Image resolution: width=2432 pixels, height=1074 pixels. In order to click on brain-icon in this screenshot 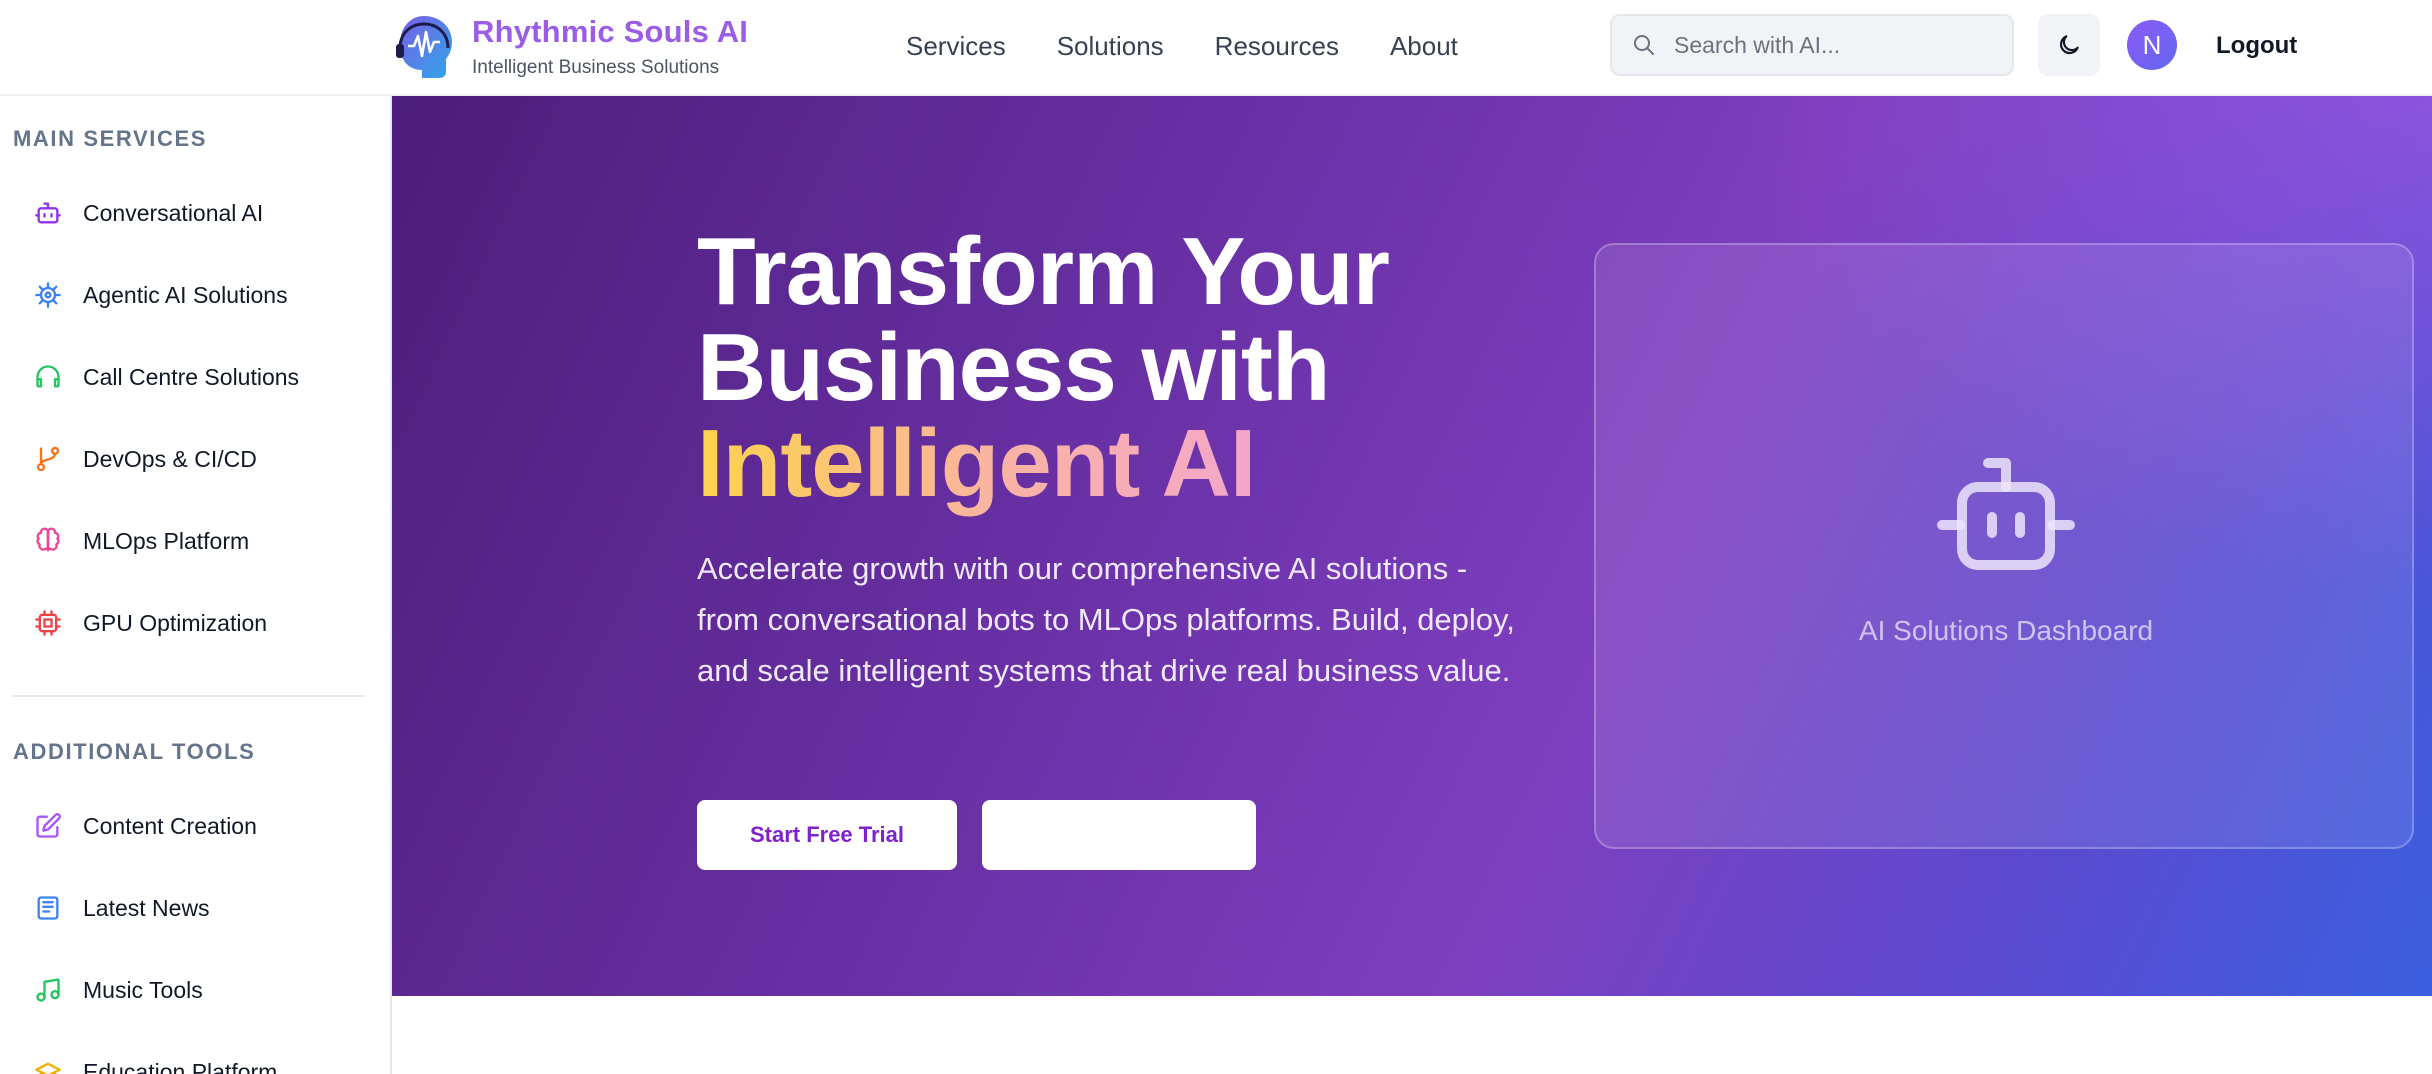, I will do `click(48, 541)`.